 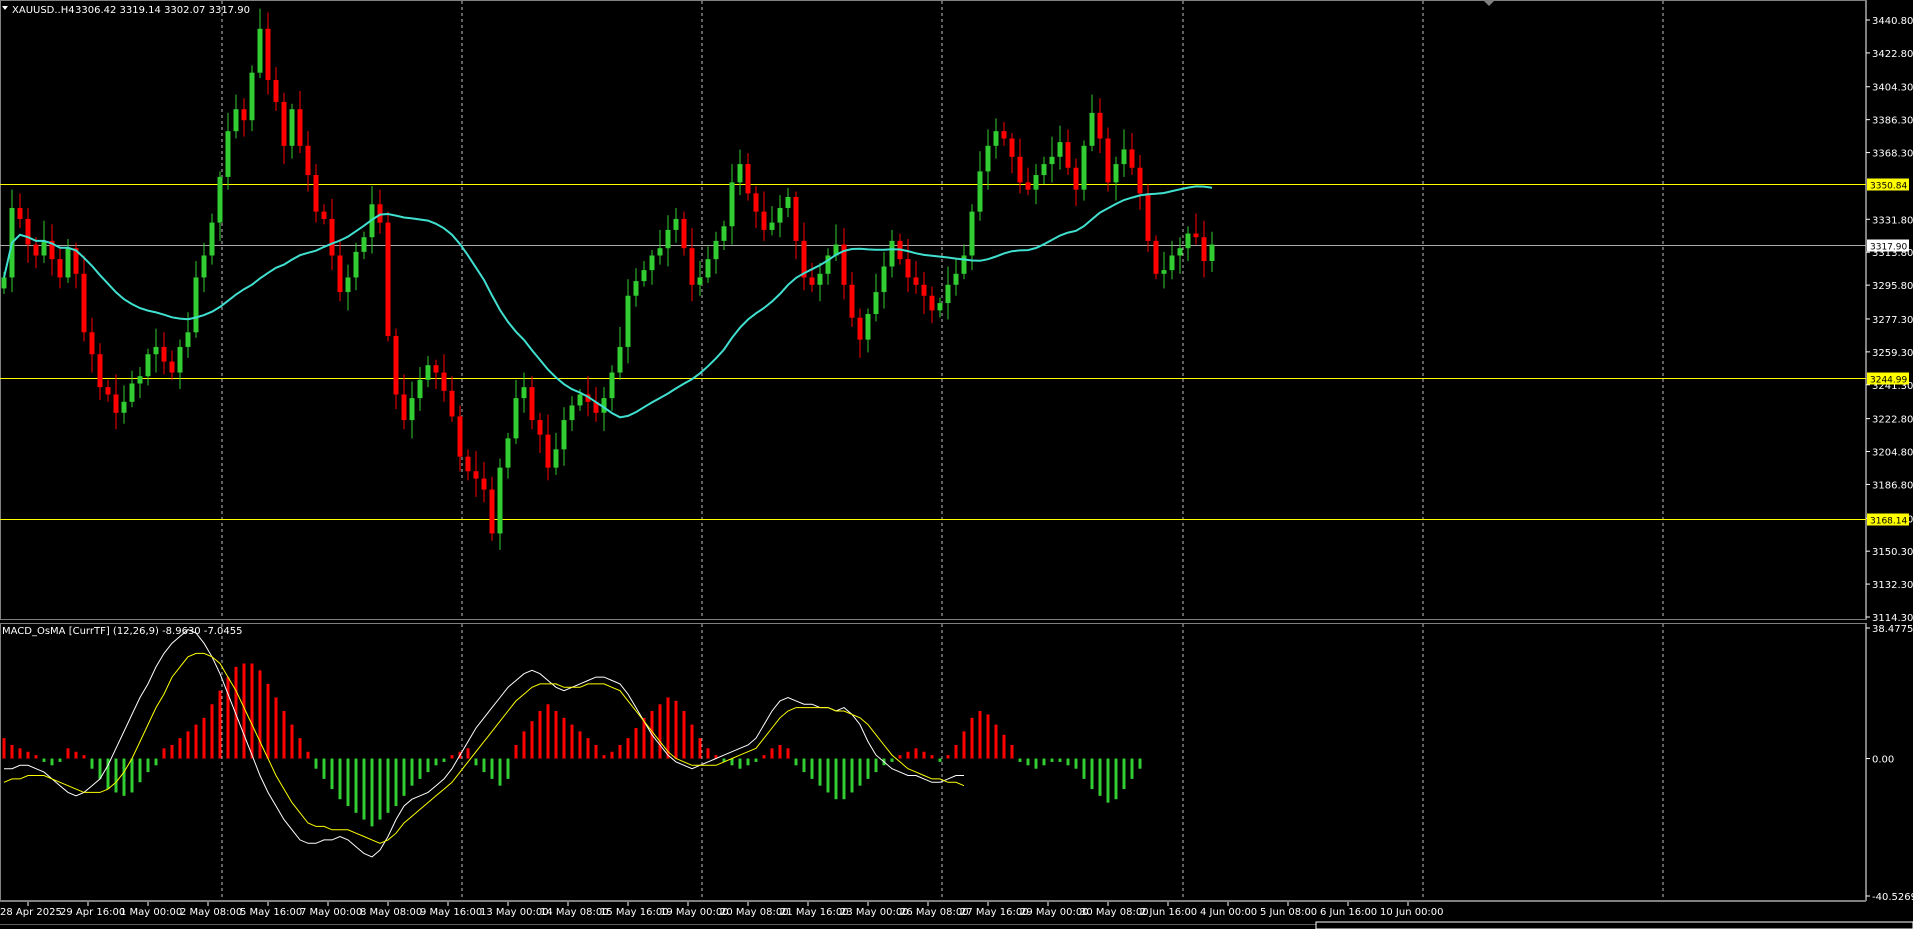 What do you see at coordinates (1892, 320) in the screenshot?
I see `price-tick-label: 3277.30` at bounding box center [1892, 320].